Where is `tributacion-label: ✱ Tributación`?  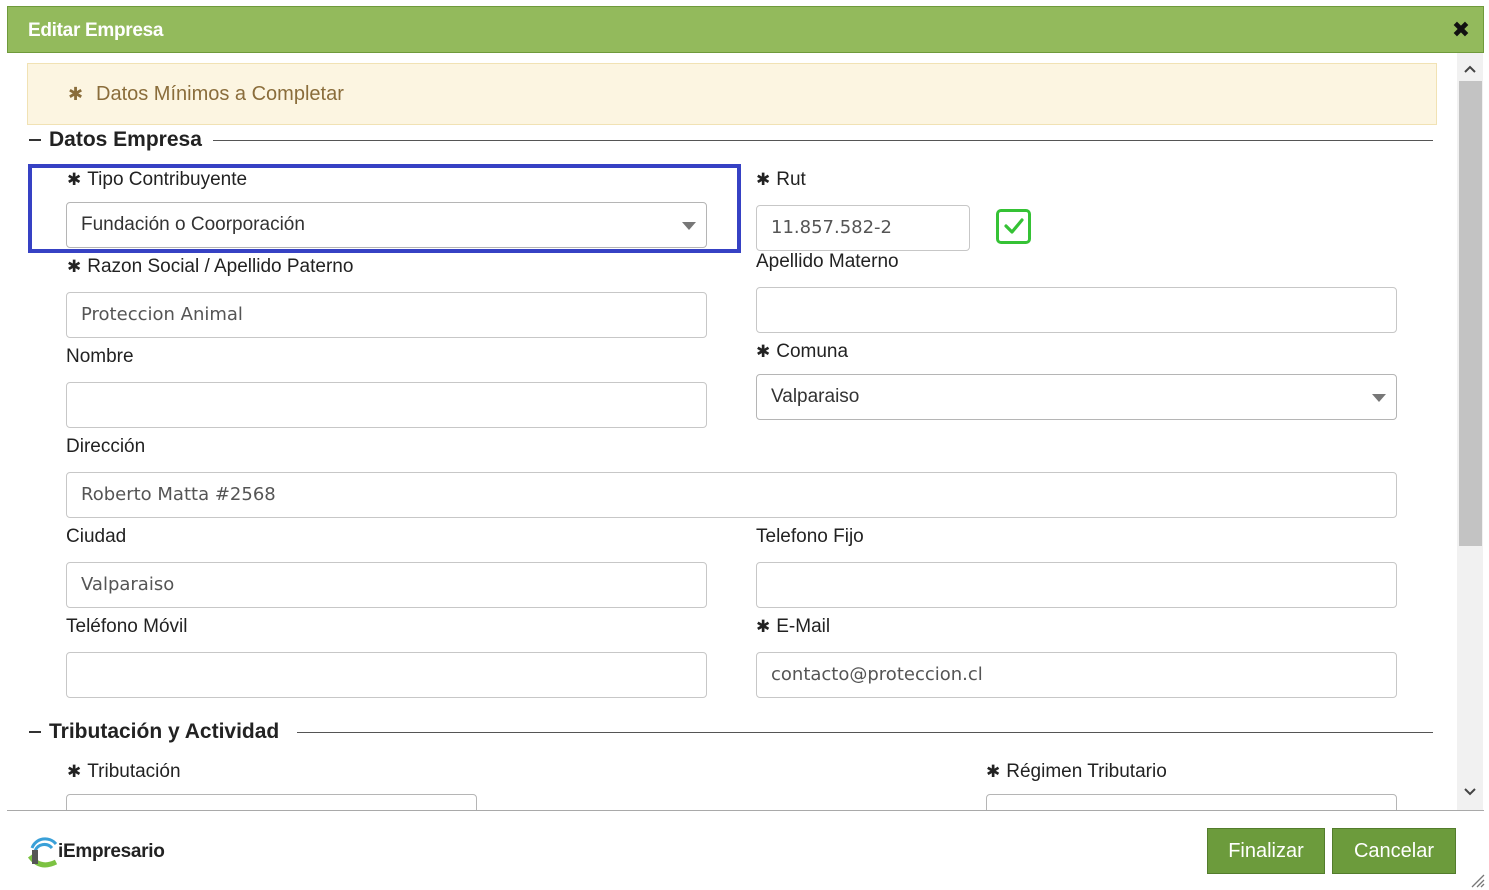
tributacion-label: ✱ Tributación is located at coordinates (124, 771).